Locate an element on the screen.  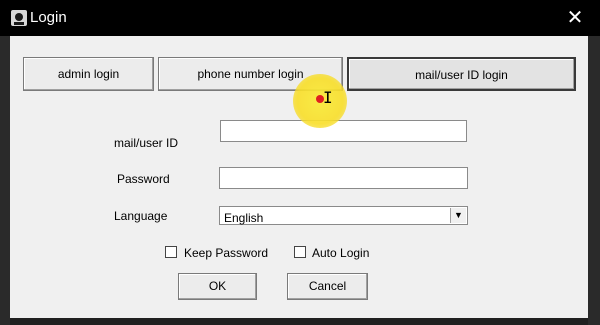
language-select: English ▼ is located at coordinates (343, 215).